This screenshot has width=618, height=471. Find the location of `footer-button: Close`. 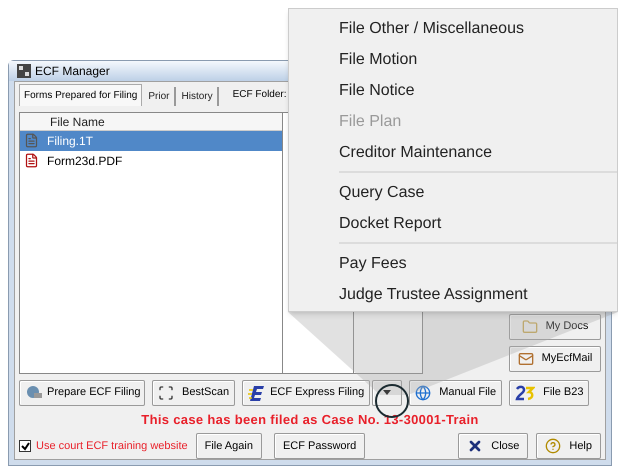

footer-button: Close is located at coordinates (493, 446).